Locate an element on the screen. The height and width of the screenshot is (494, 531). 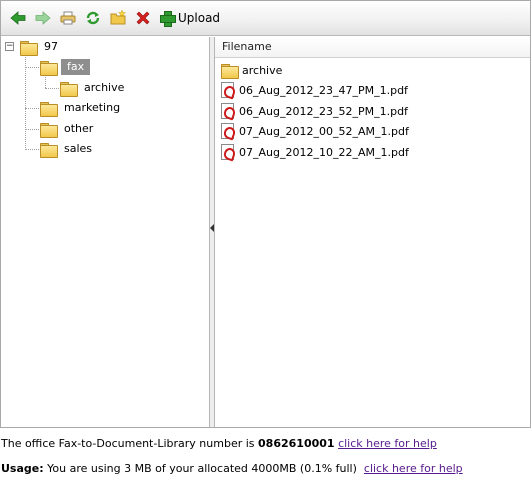
file-name: 06_Aug_2012_23_52_PM_1.pdf is located at coordinates (323, 111).